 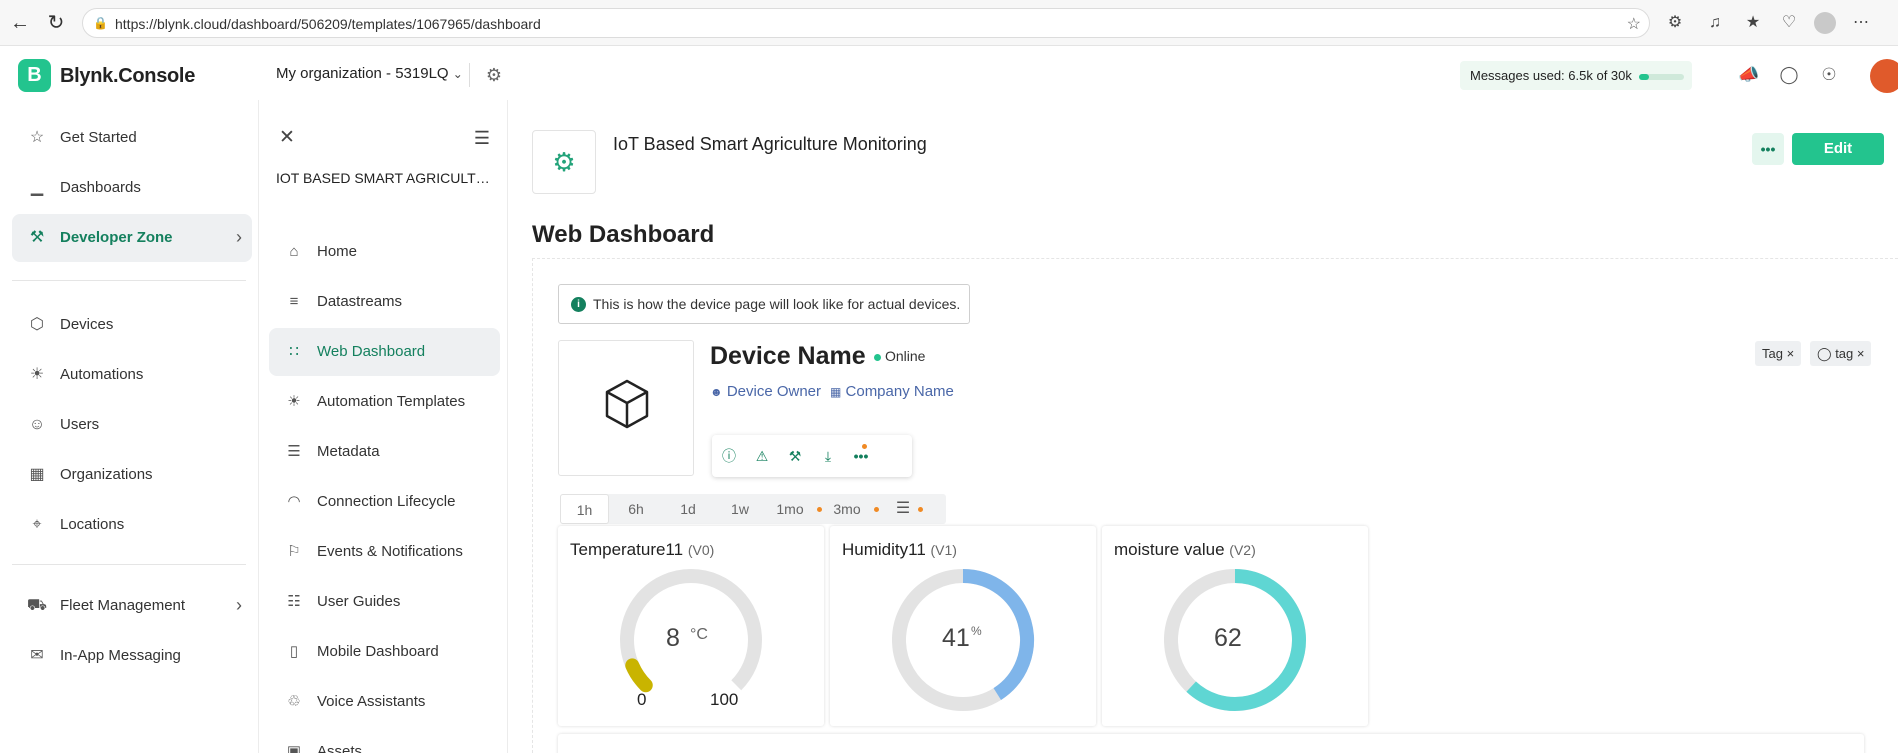 What do you see at coordinates (920, 509) in the screenshot?
I see `custom-range-dot` at bounding box center [920, 509].